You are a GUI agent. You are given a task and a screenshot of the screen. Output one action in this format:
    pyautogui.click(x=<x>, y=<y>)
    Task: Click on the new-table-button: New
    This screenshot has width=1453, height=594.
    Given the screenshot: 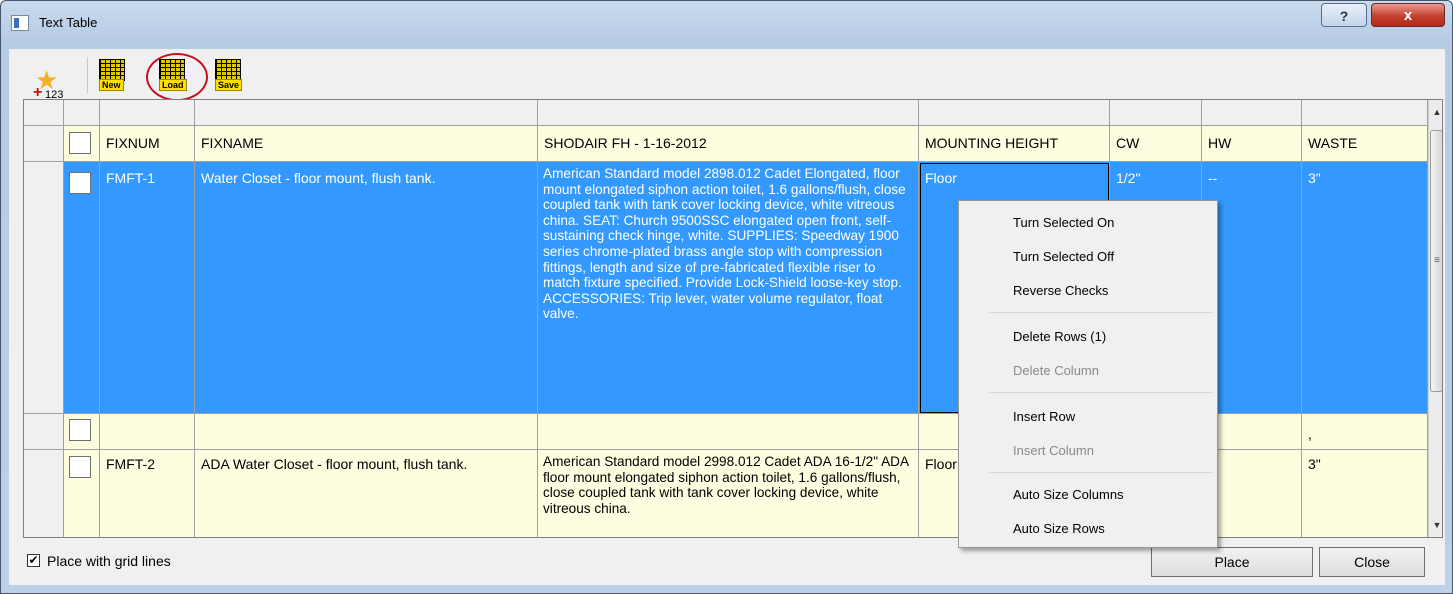 What is the action you would take?
    pyautogui.click(x=117, y=75)
    